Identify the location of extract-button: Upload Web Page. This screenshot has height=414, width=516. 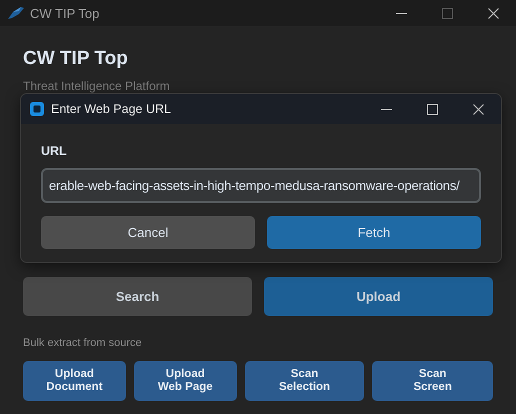
(185, 381).